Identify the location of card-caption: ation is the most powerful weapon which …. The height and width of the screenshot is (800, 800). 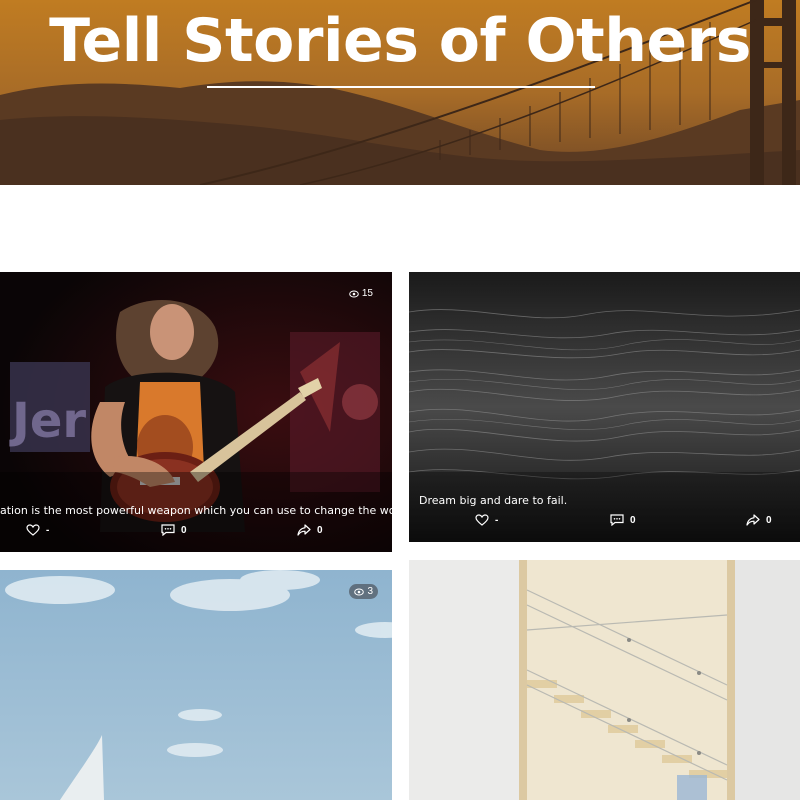
(196, 510).